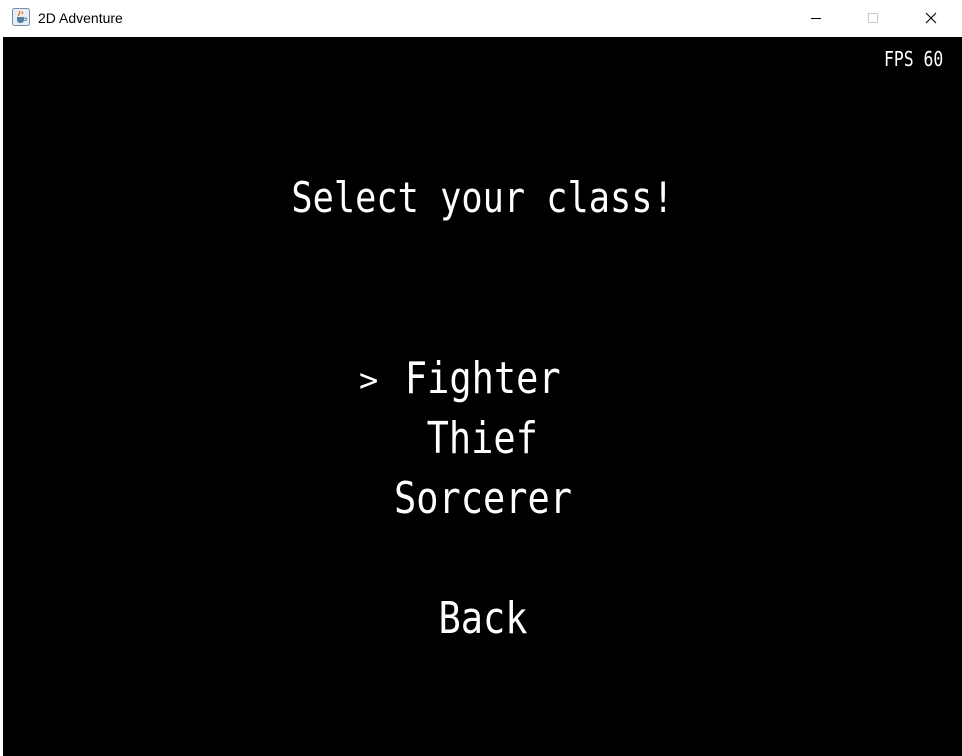 Image resolution: width=962 pixels, height=756 pixels. I want to click on class-option-fighter: Fighter, so click(482, 378).